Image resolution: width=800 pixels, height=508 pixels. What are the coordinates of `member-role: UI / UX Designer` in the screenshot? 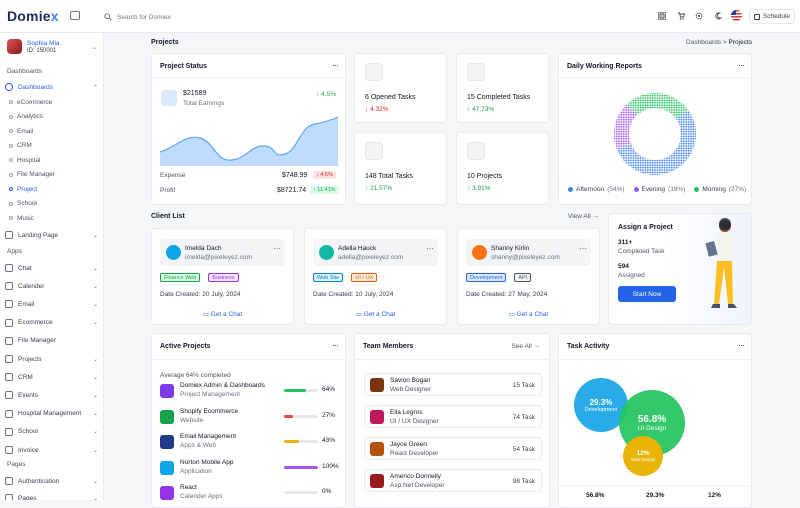 It's located at (414, 421).